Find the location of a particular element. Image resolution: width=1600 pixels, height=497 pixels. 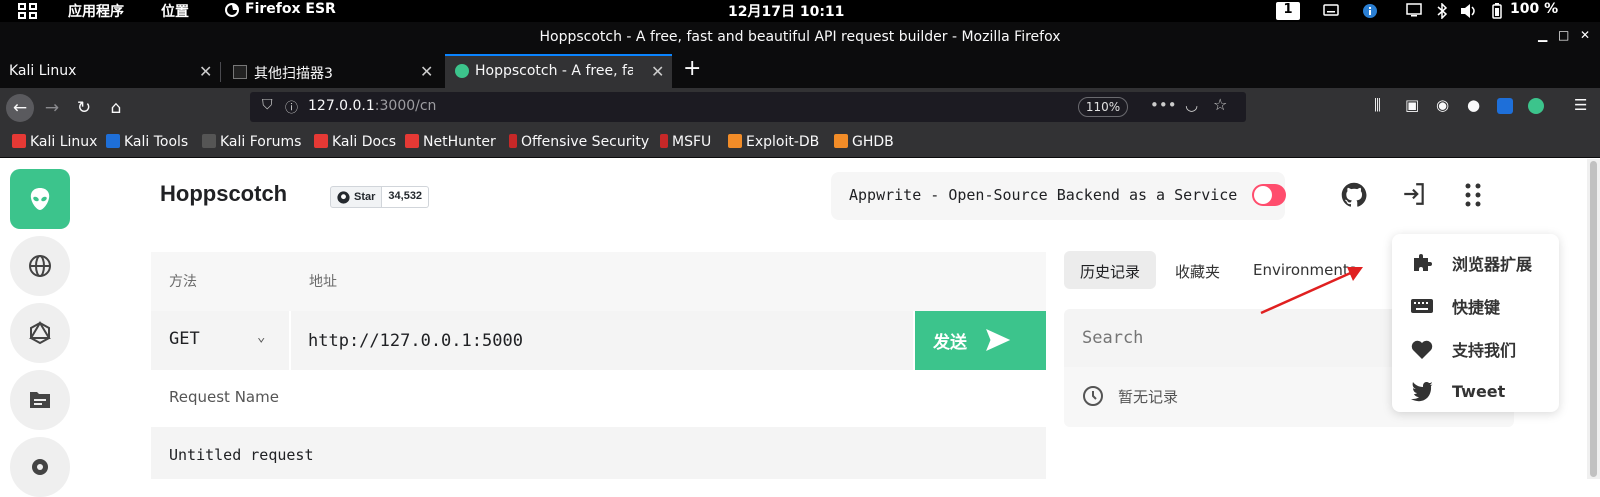

forward-button: → is located at coordinates (52, 108).